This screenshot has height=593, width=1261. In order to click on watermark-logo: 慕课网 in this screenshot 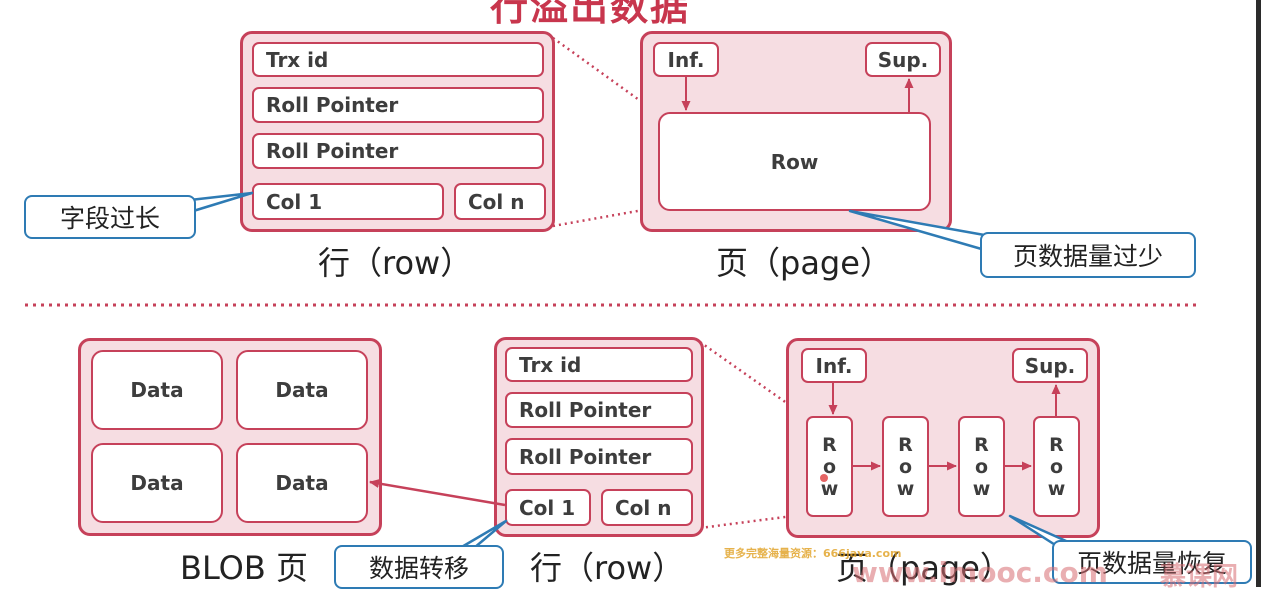, I will do `click(1199, 577)`.